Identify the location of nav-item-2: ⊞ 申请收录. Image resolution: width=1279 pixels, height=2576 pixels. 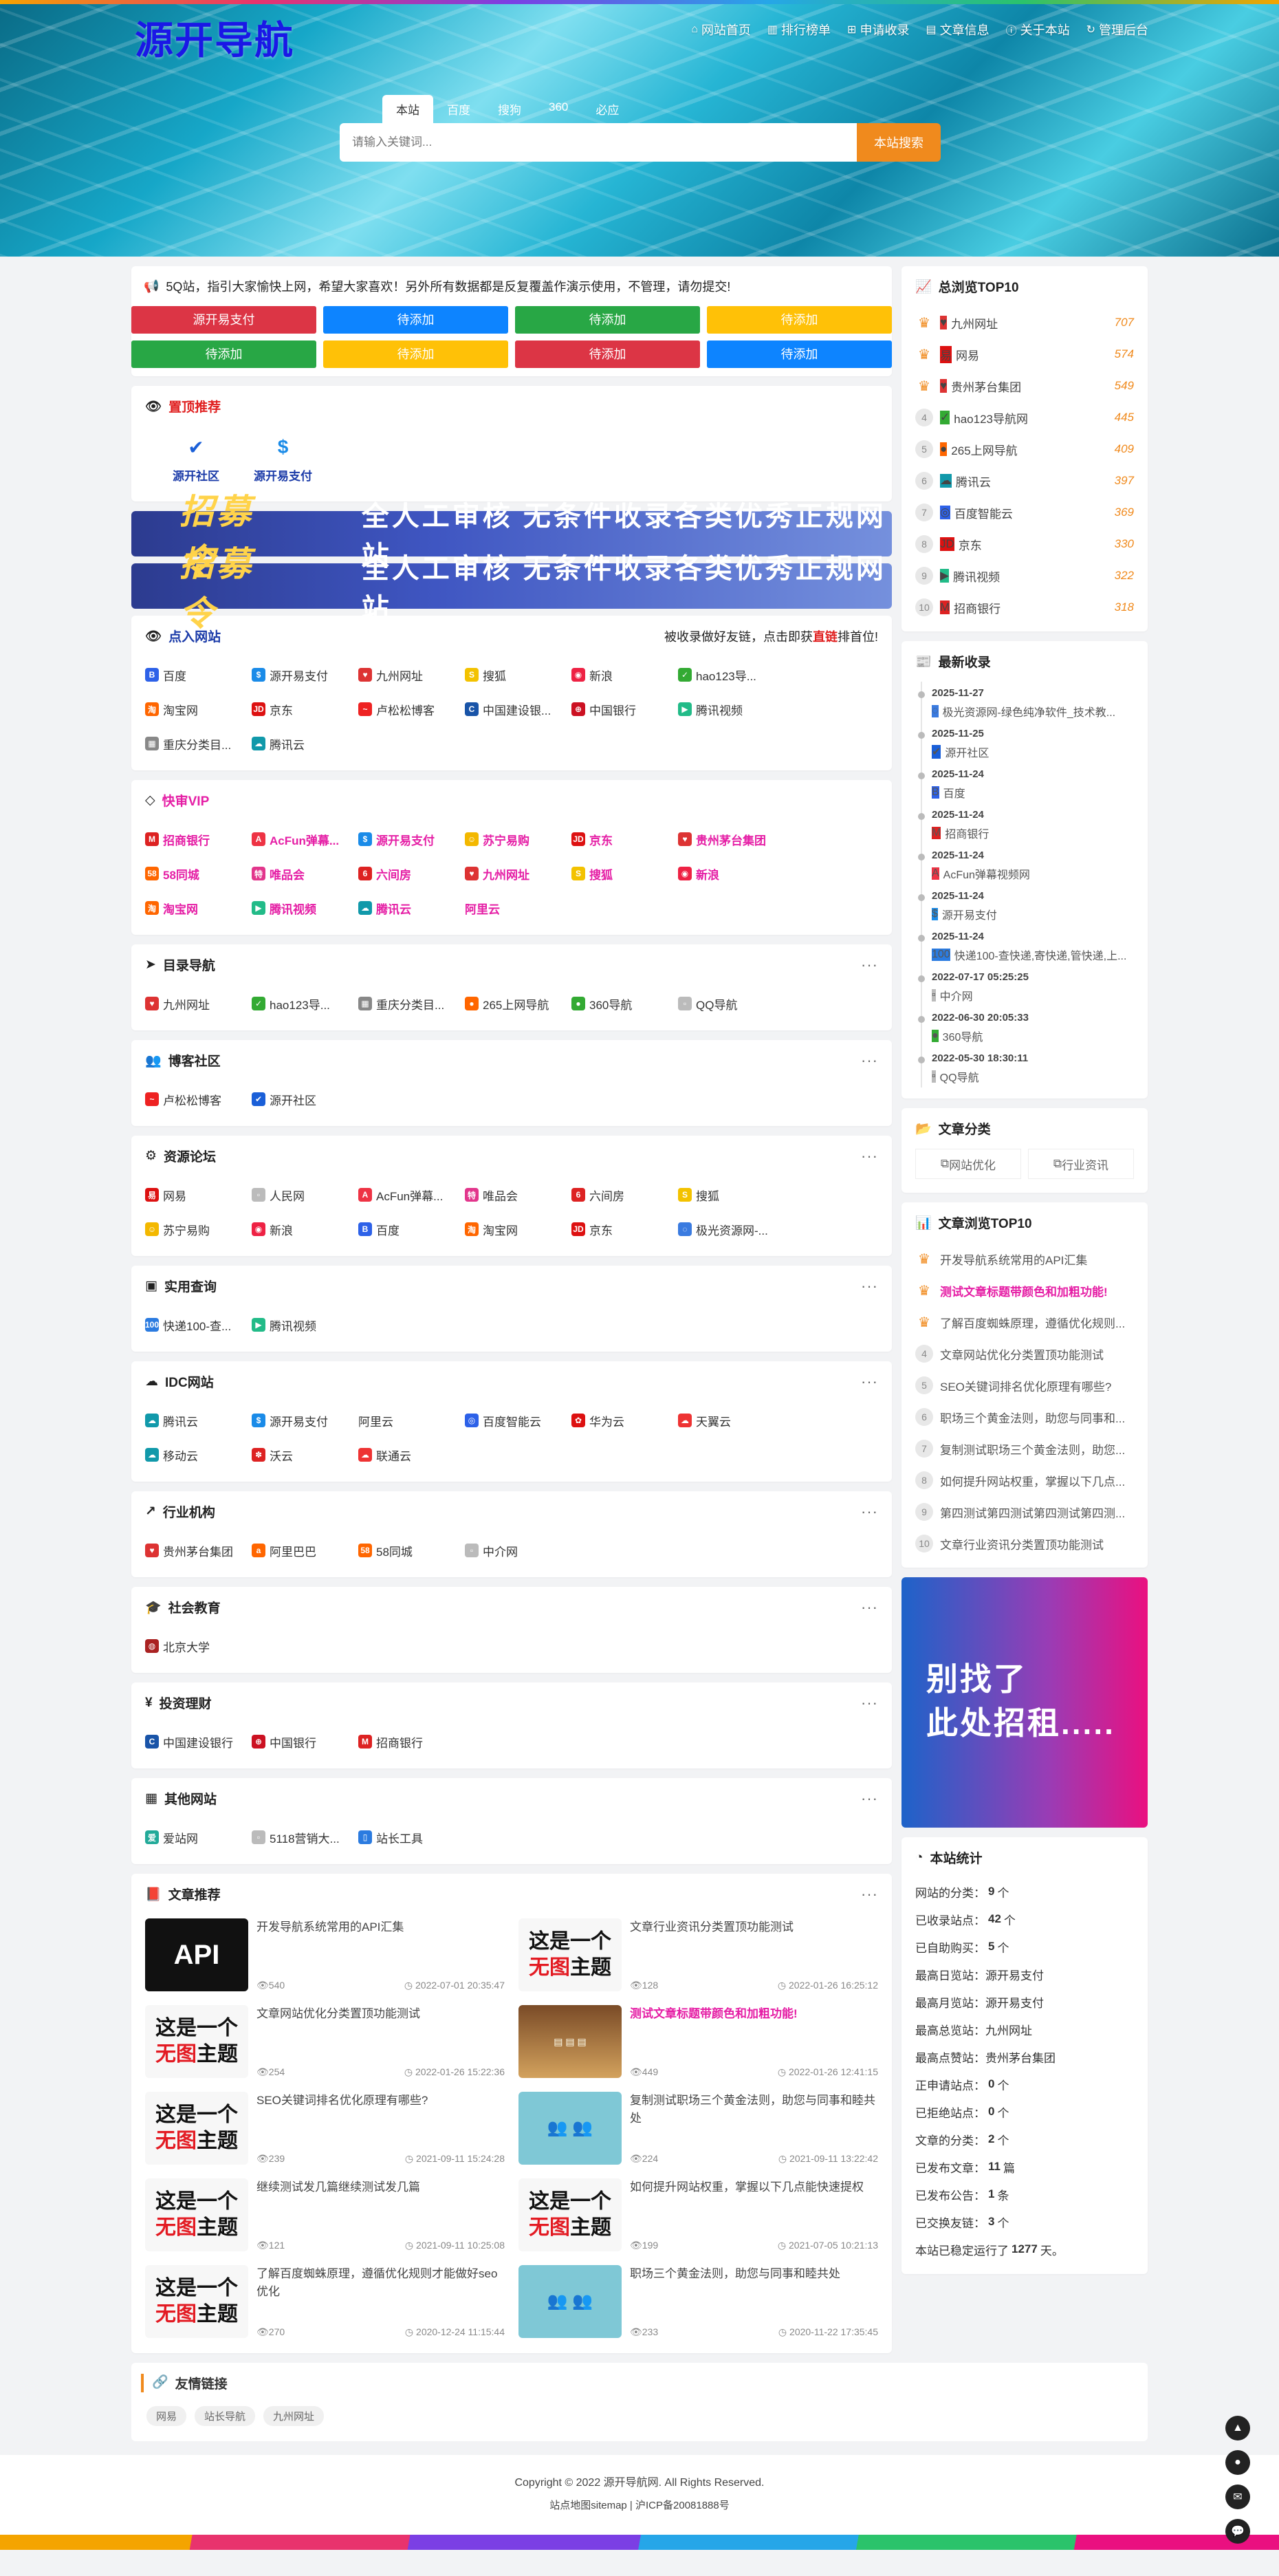
(878, 30).